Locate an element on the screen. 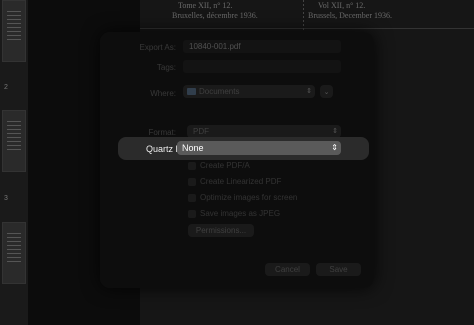 The image size is (474, 325). create-pdfa-checkbox is located at coordinates (192, 166).